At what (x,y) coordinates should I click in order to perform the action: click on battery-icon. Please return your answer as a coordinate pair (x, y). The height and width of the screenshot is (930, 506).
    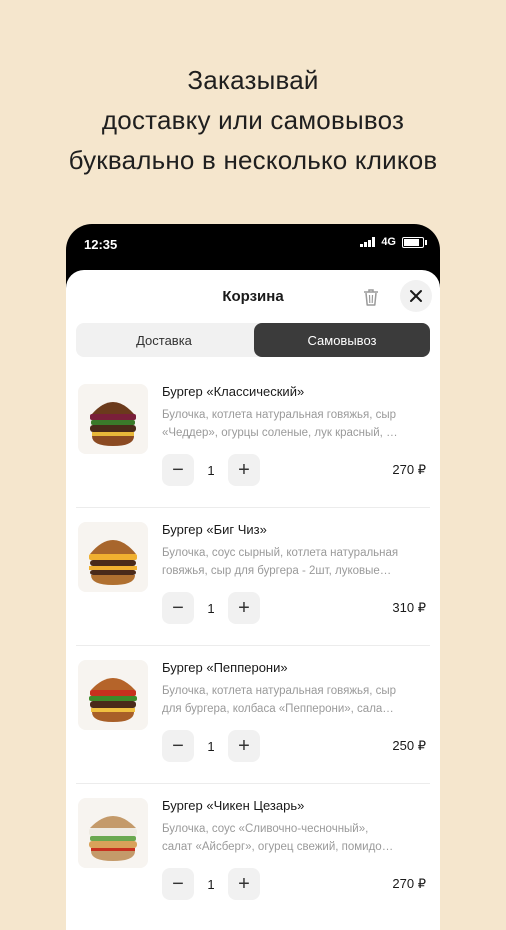
    Looking at the image, I should click on (413, 242).